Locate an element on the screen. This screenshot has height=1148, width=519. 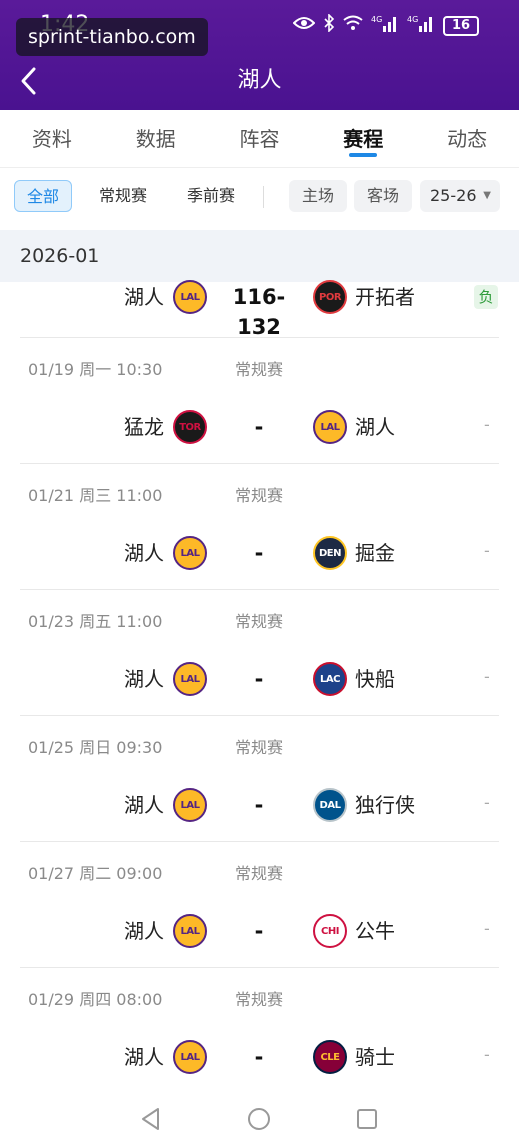
triangle-back-icon is located at coordinates (150, 1119).